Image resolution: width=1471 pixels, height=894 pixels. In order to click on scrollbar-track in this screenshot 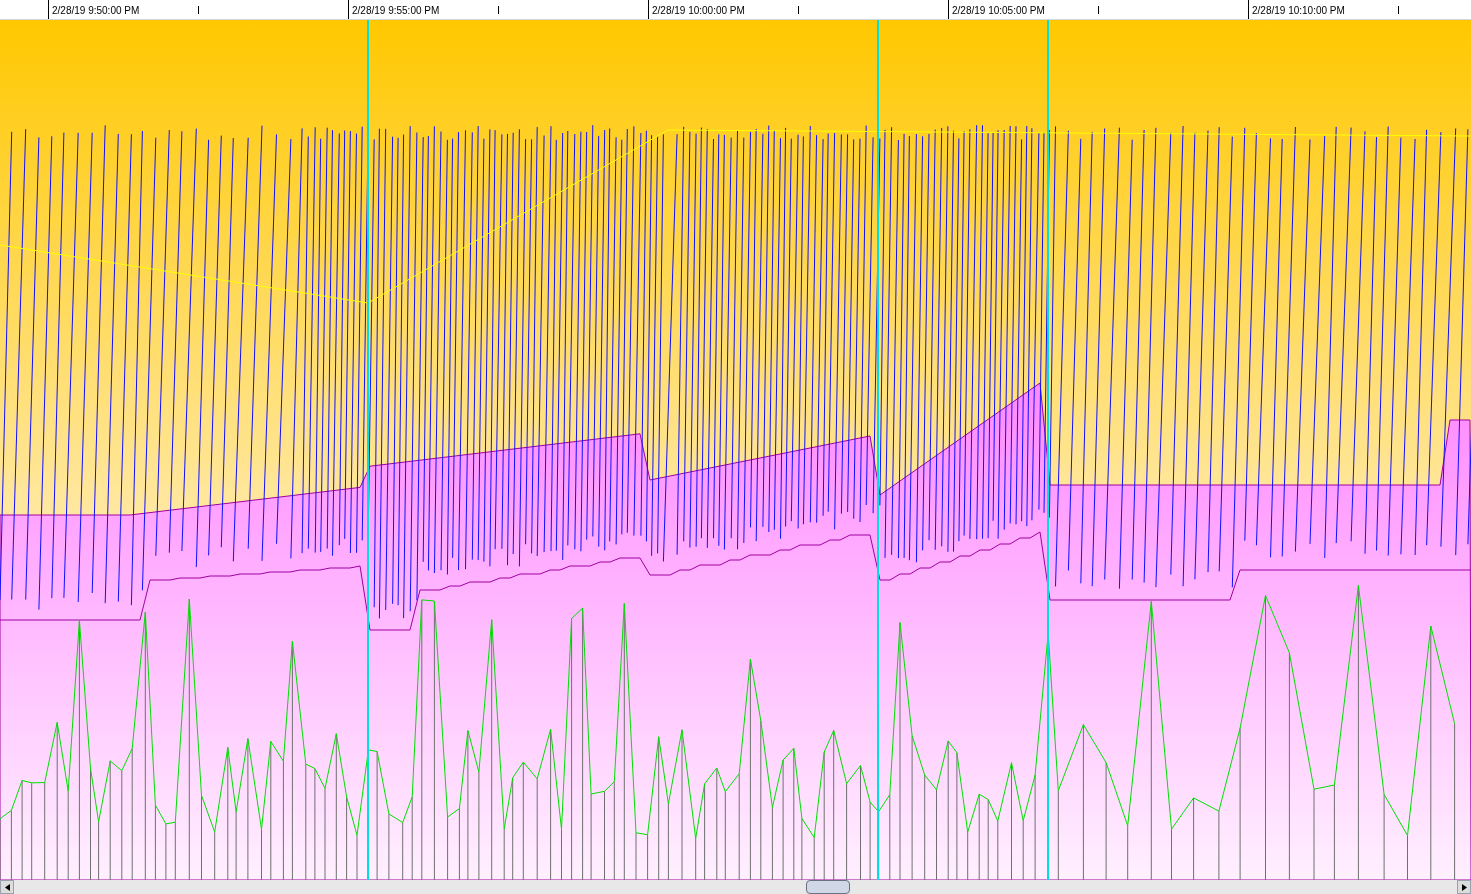, I will do `click(735, 887)`.